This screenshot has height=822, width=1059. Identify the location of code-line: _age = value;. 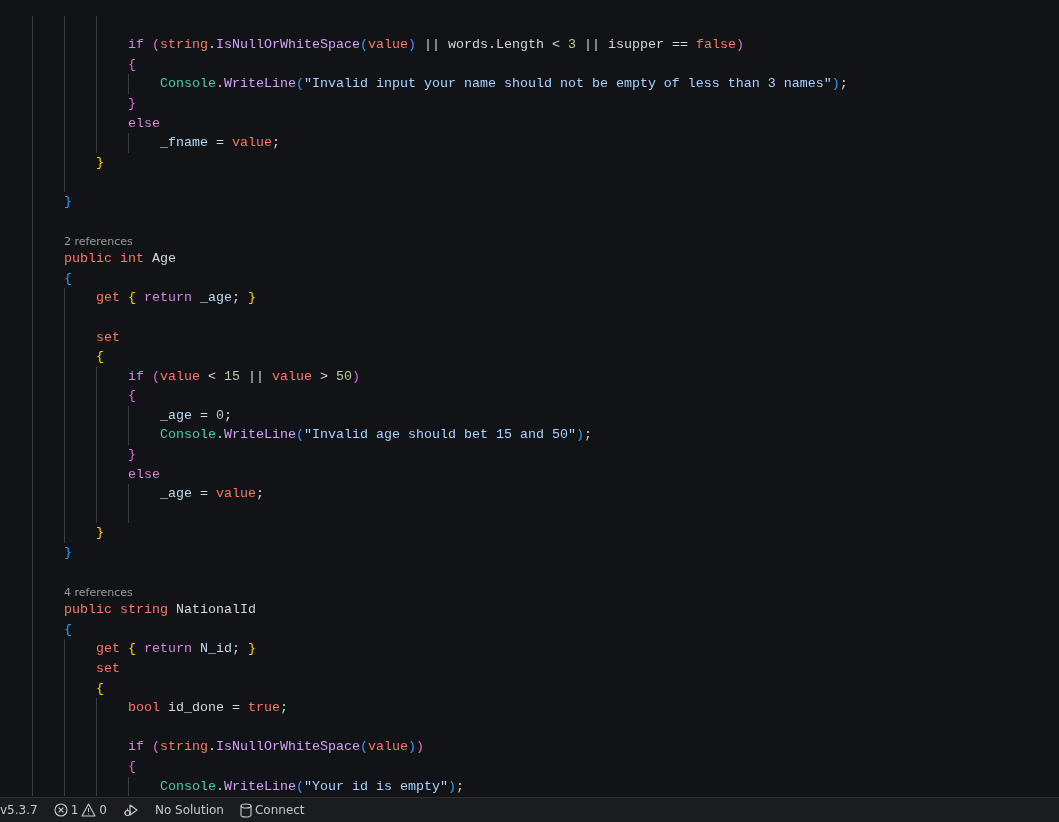
(211, 494).